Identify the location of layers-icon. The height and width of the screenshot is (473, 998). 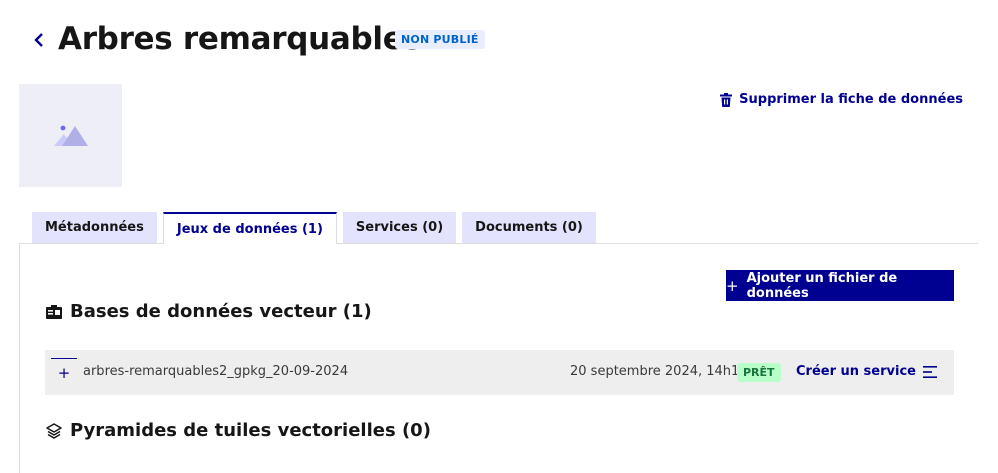
(54, 430).